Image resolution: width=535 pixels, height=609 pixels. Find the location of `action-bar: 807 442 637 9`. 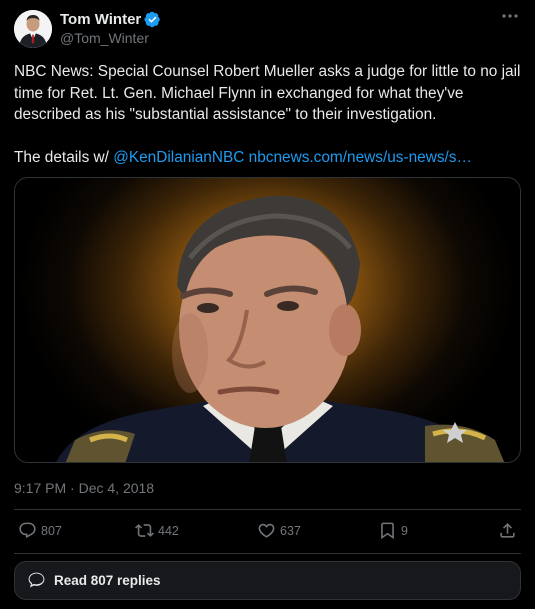

action-bar: 807 442 637 9 is located at coordinates (267, 533).